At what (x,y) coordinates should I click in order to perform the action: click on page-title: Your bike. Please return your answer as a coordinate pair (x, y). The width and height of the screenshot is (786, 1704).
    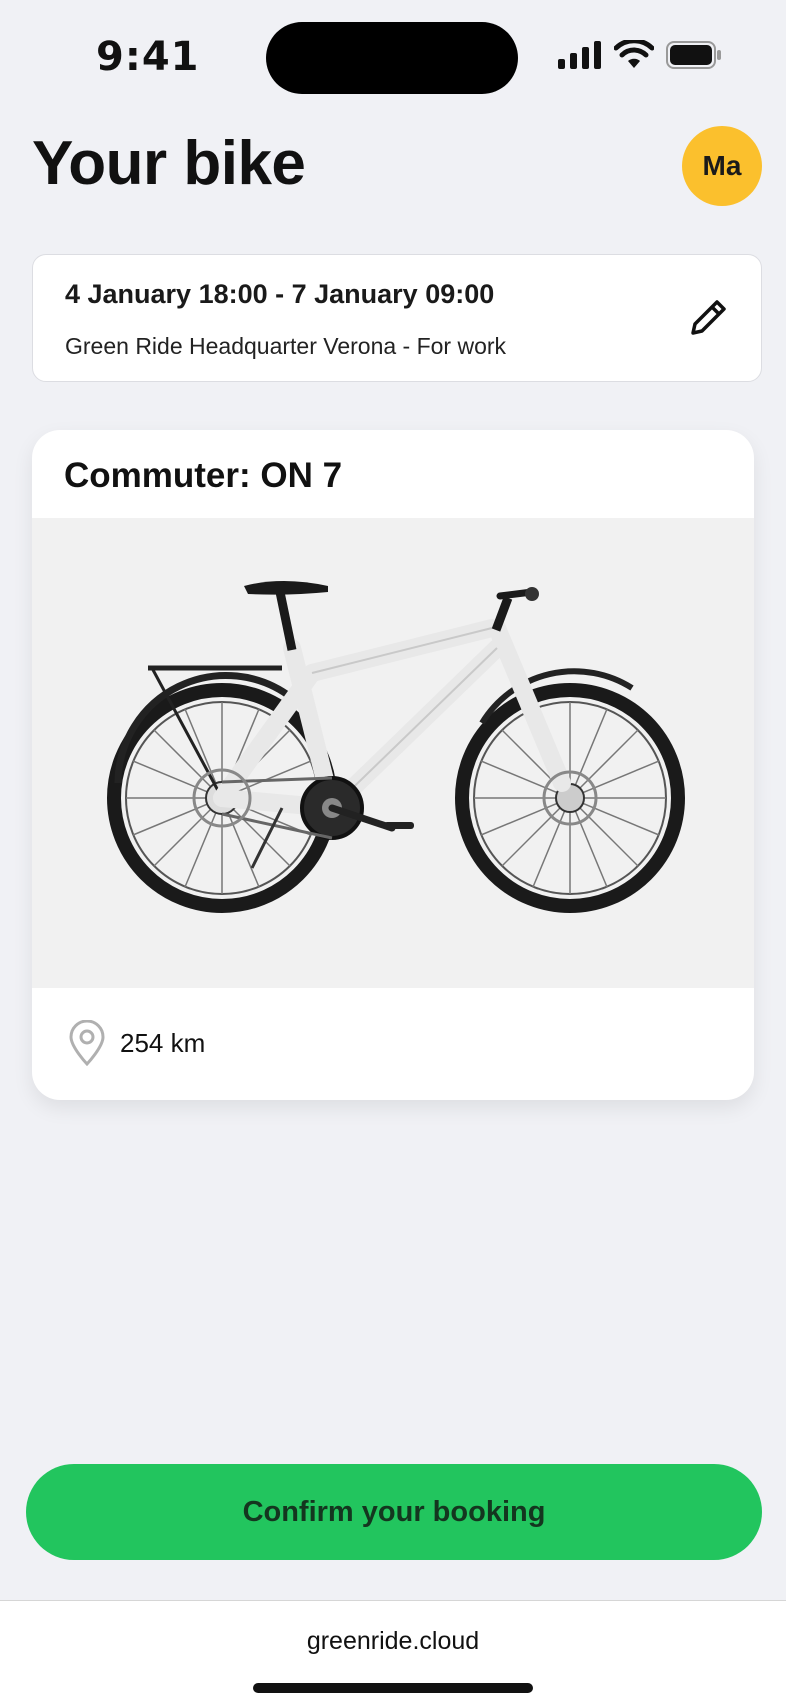
    Looking at the image, I should click on (169, 163).